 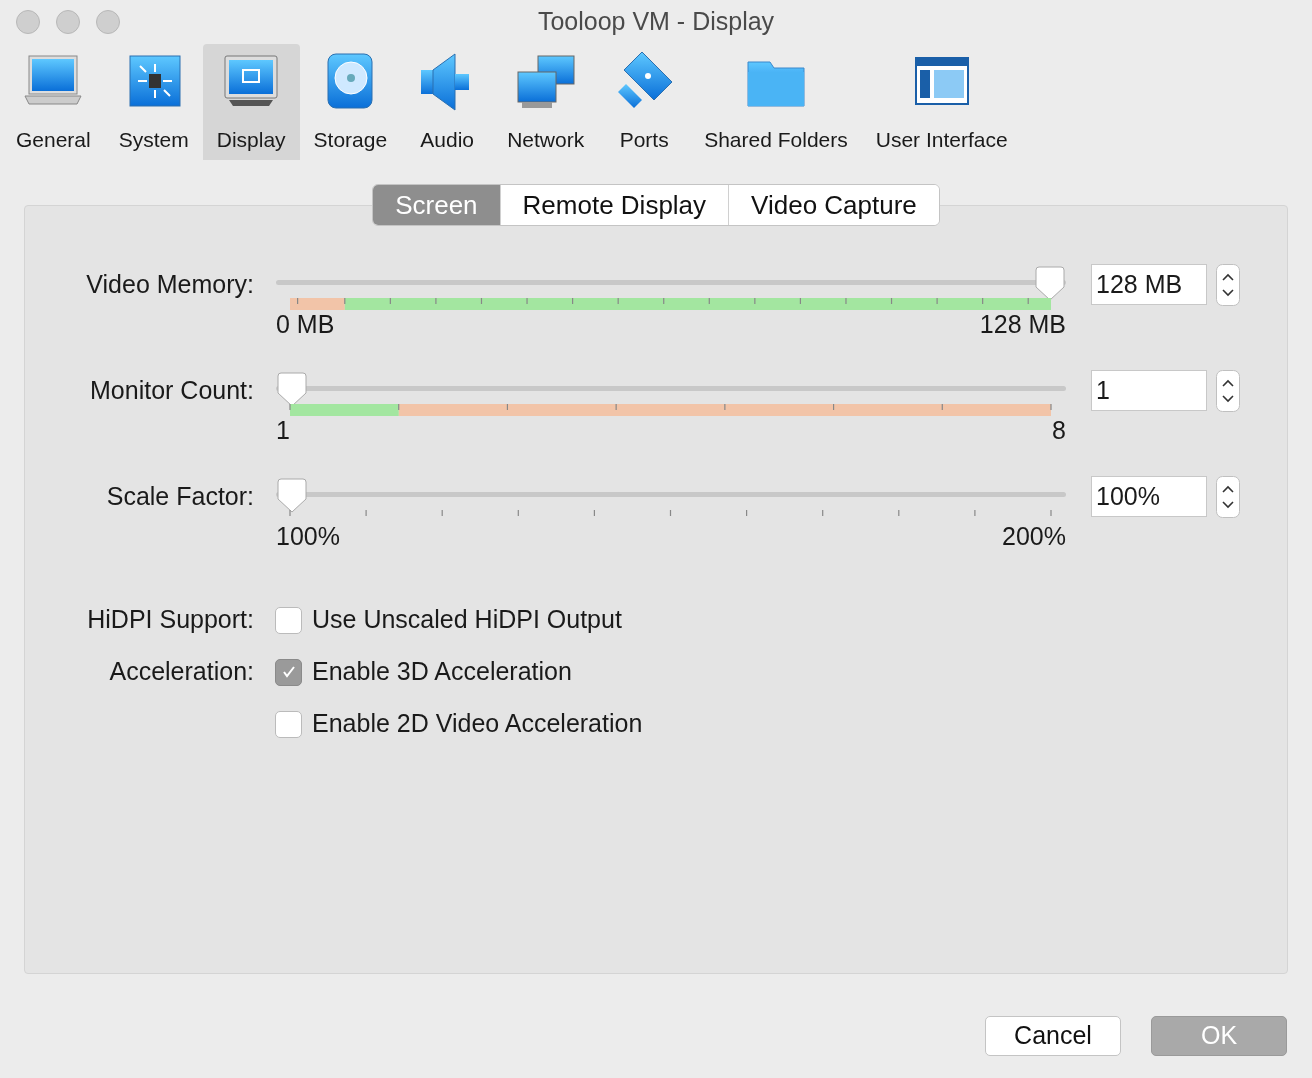 What do you see at coordinates (251, 102) in the screenshot?
I see `toolbar-tab: Display` at bounding box center [251, 102].